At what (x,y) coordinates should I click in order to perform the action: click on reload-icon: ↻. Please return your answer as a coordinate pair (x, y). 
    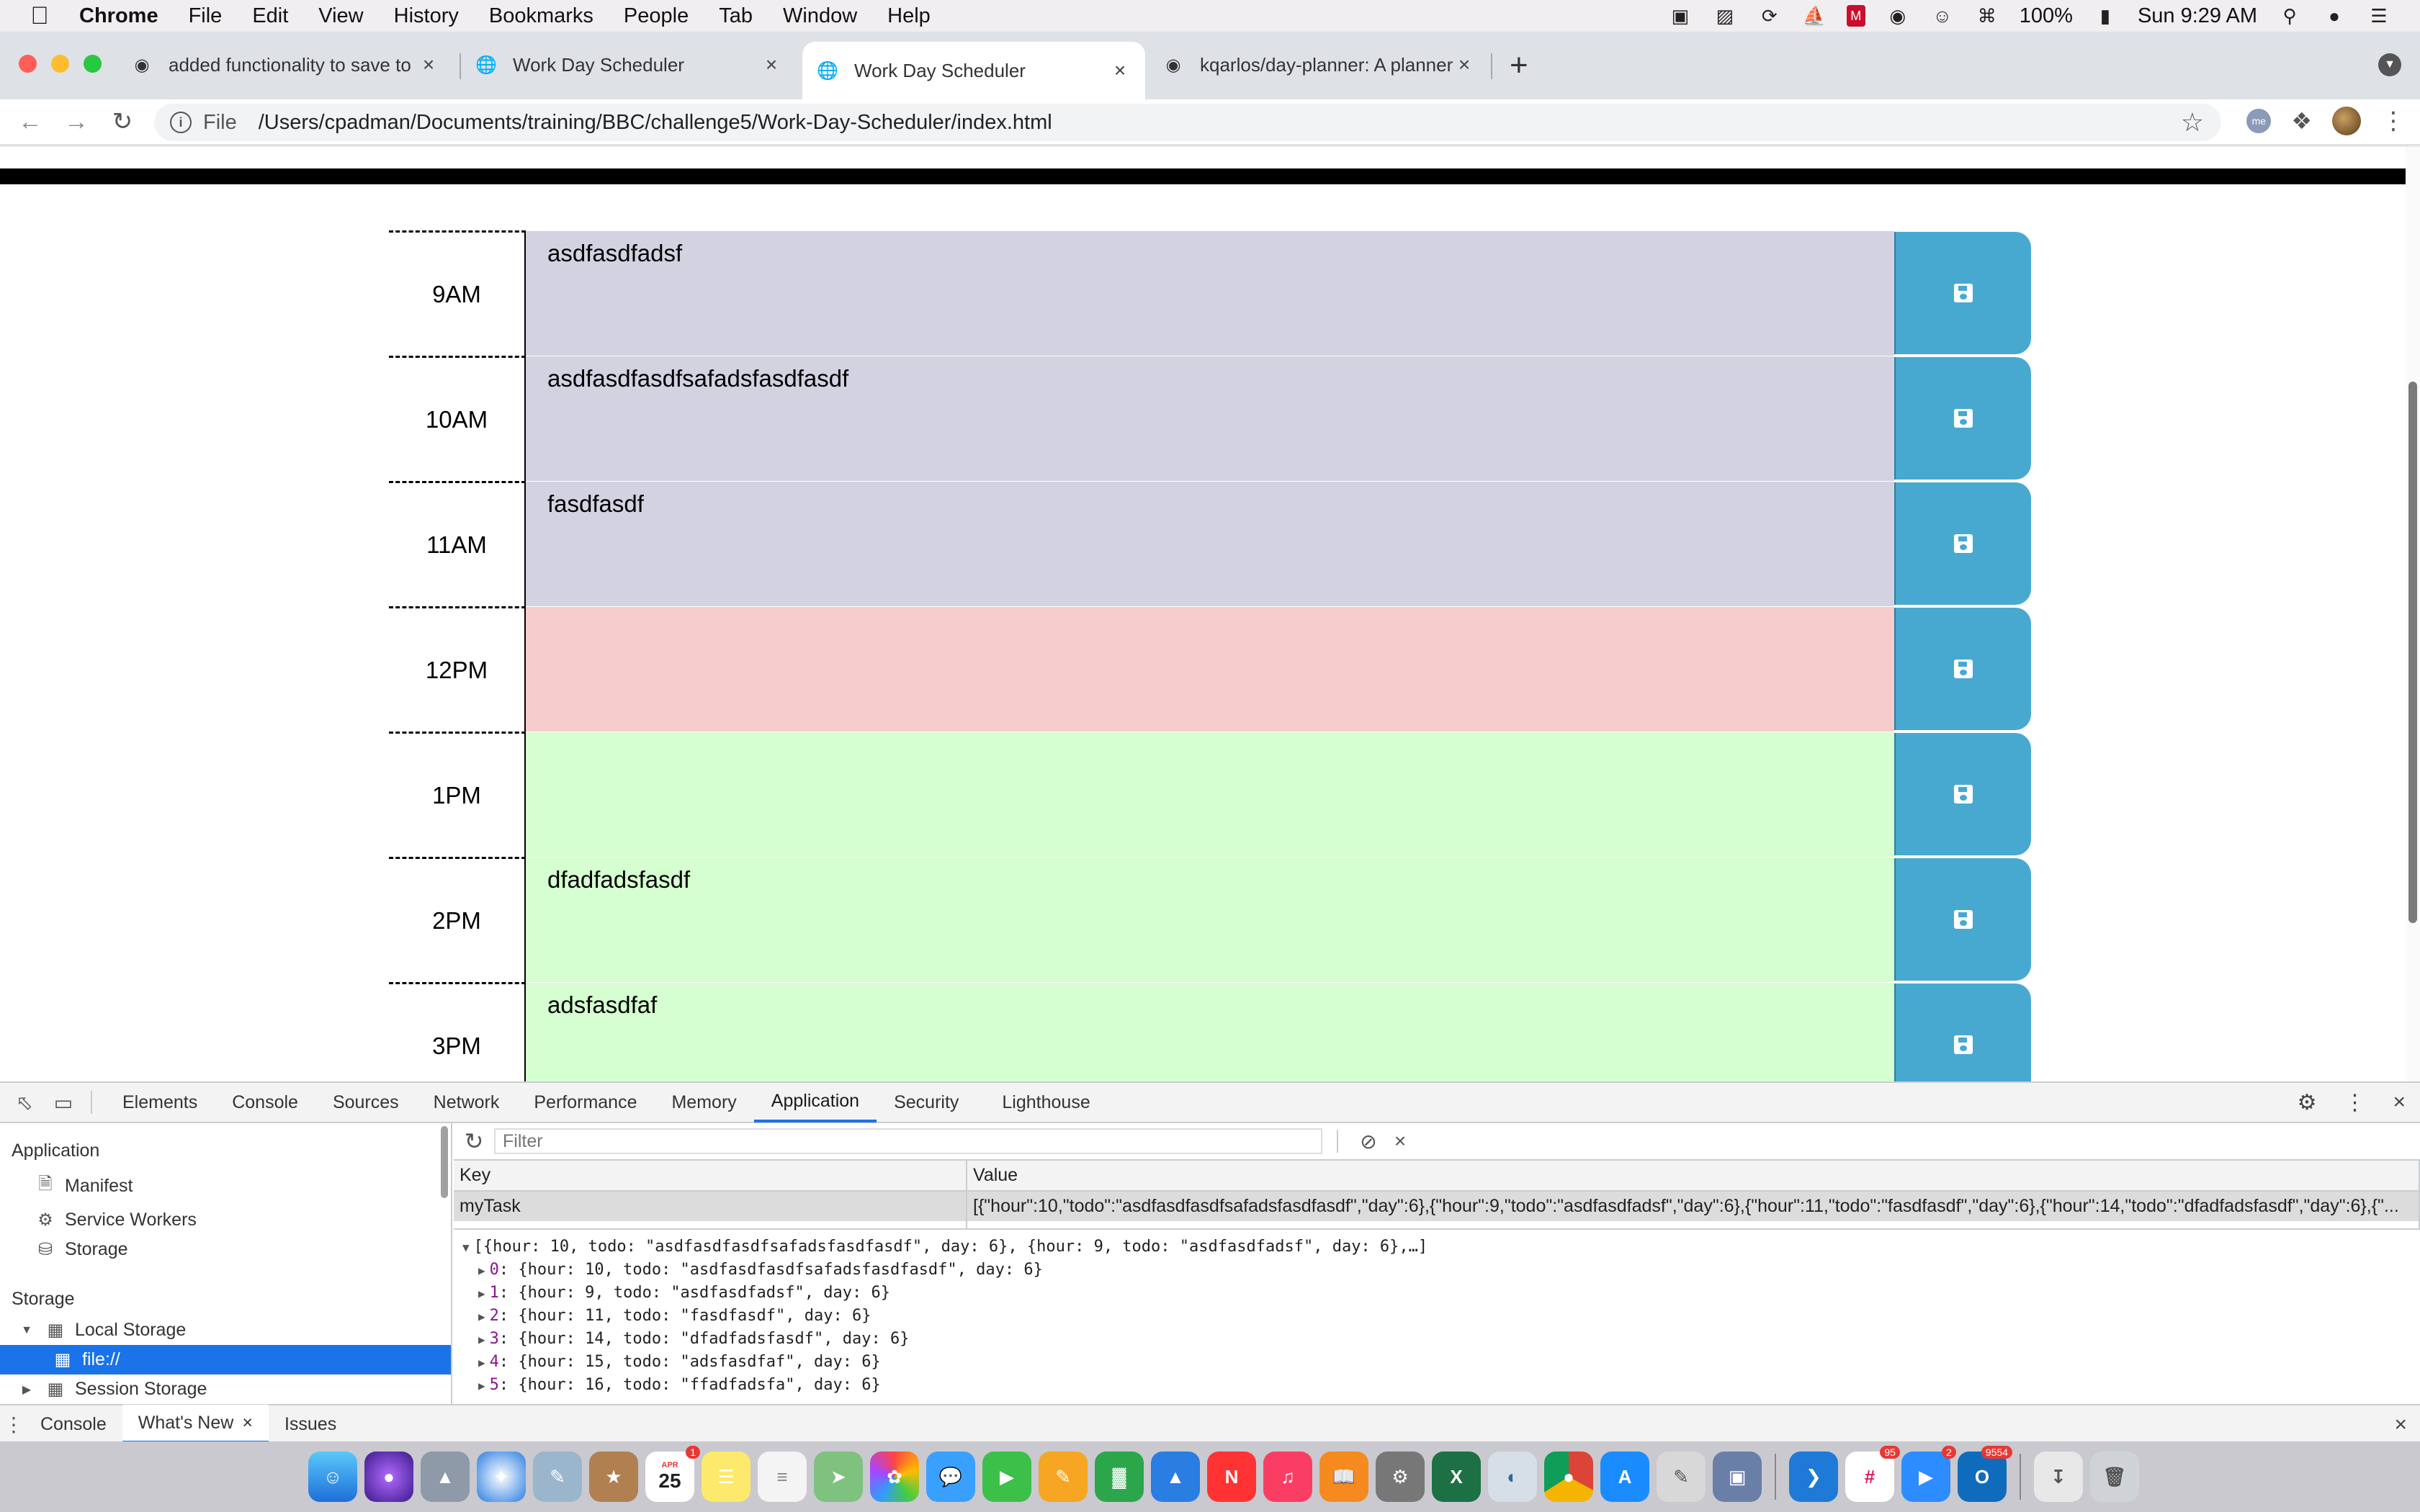
    Looking at the image, I should click on (122, 121).